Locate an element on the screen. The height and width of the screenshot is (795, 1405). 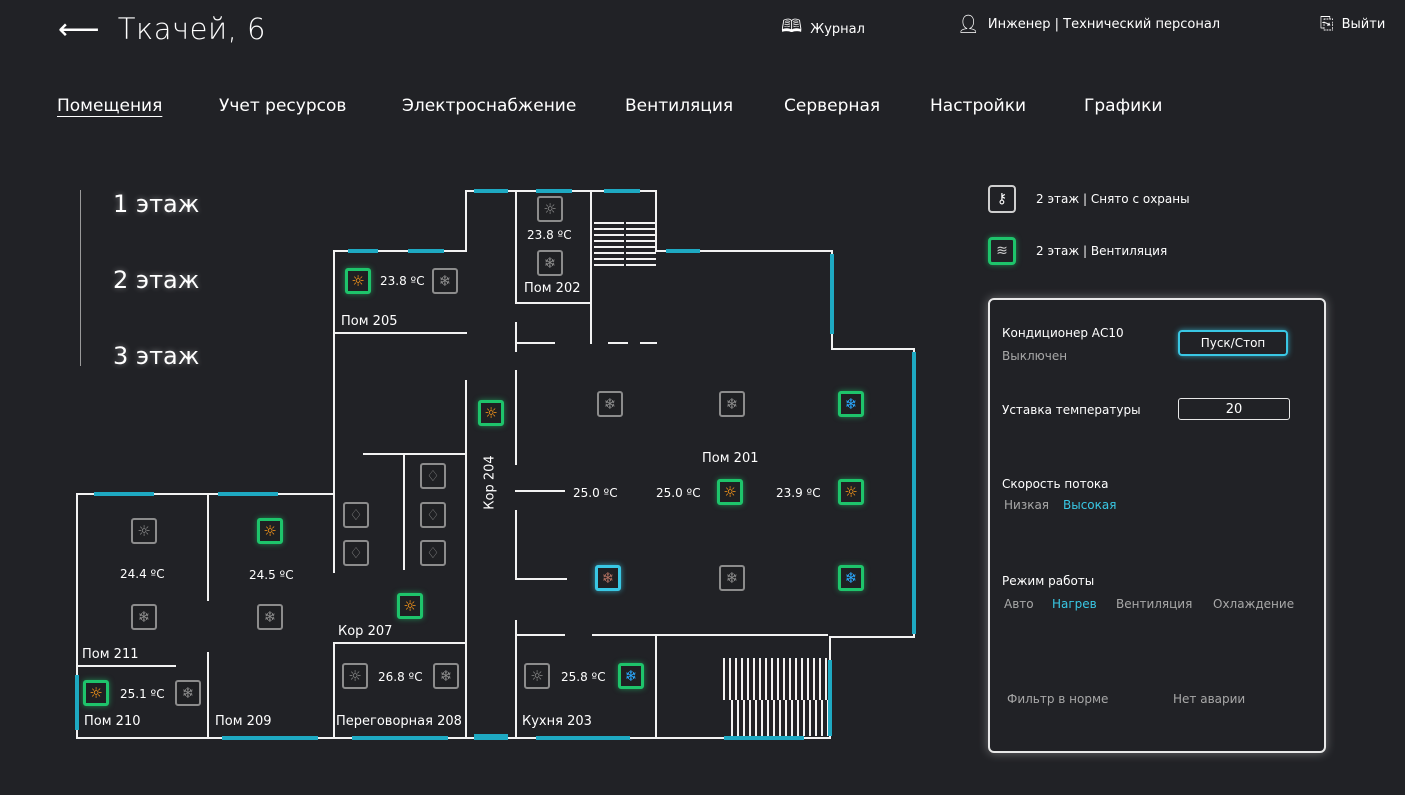
room-203-label: Кухня 203 is located at coordinates (557, 721).